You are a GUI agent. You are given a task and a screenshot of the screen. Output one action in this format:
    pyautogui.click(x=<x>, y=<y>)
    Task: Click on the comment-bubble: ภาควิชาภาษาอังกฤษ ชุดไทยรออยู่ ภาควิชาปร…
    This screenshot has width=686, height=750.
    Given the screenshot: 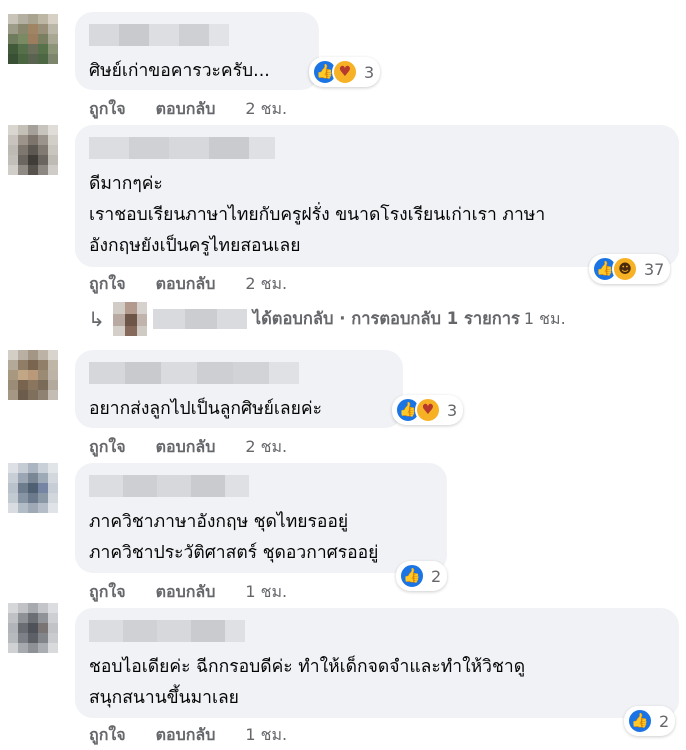 What is the action you would take?
    pyautogui.click(x=261, y=518)
    